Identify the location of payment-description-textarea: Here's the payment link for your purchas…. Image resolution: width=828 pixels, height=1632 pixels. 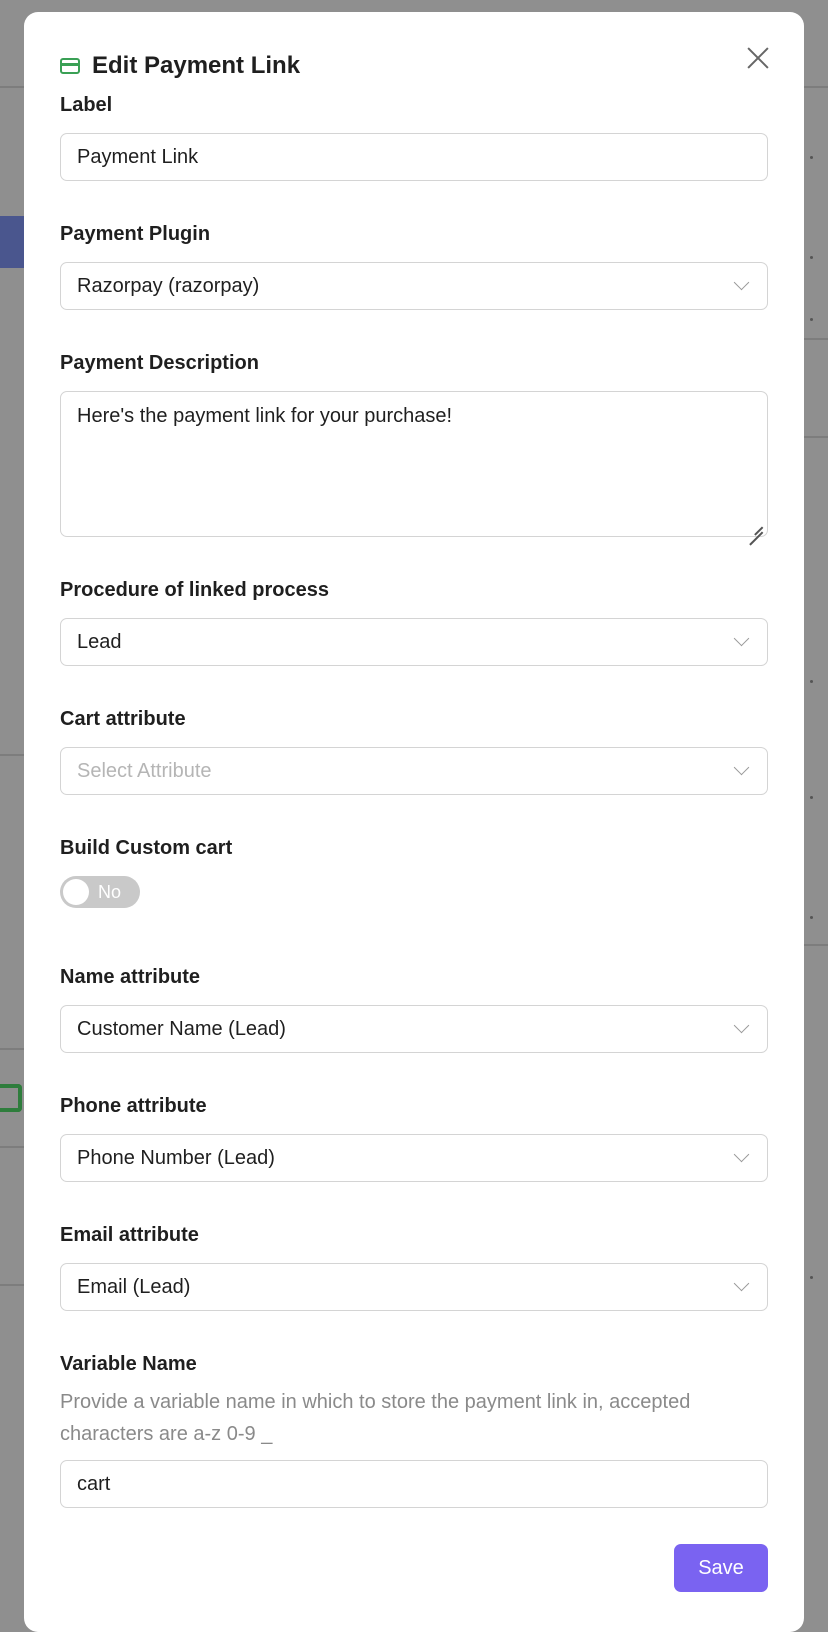
(414, 464).